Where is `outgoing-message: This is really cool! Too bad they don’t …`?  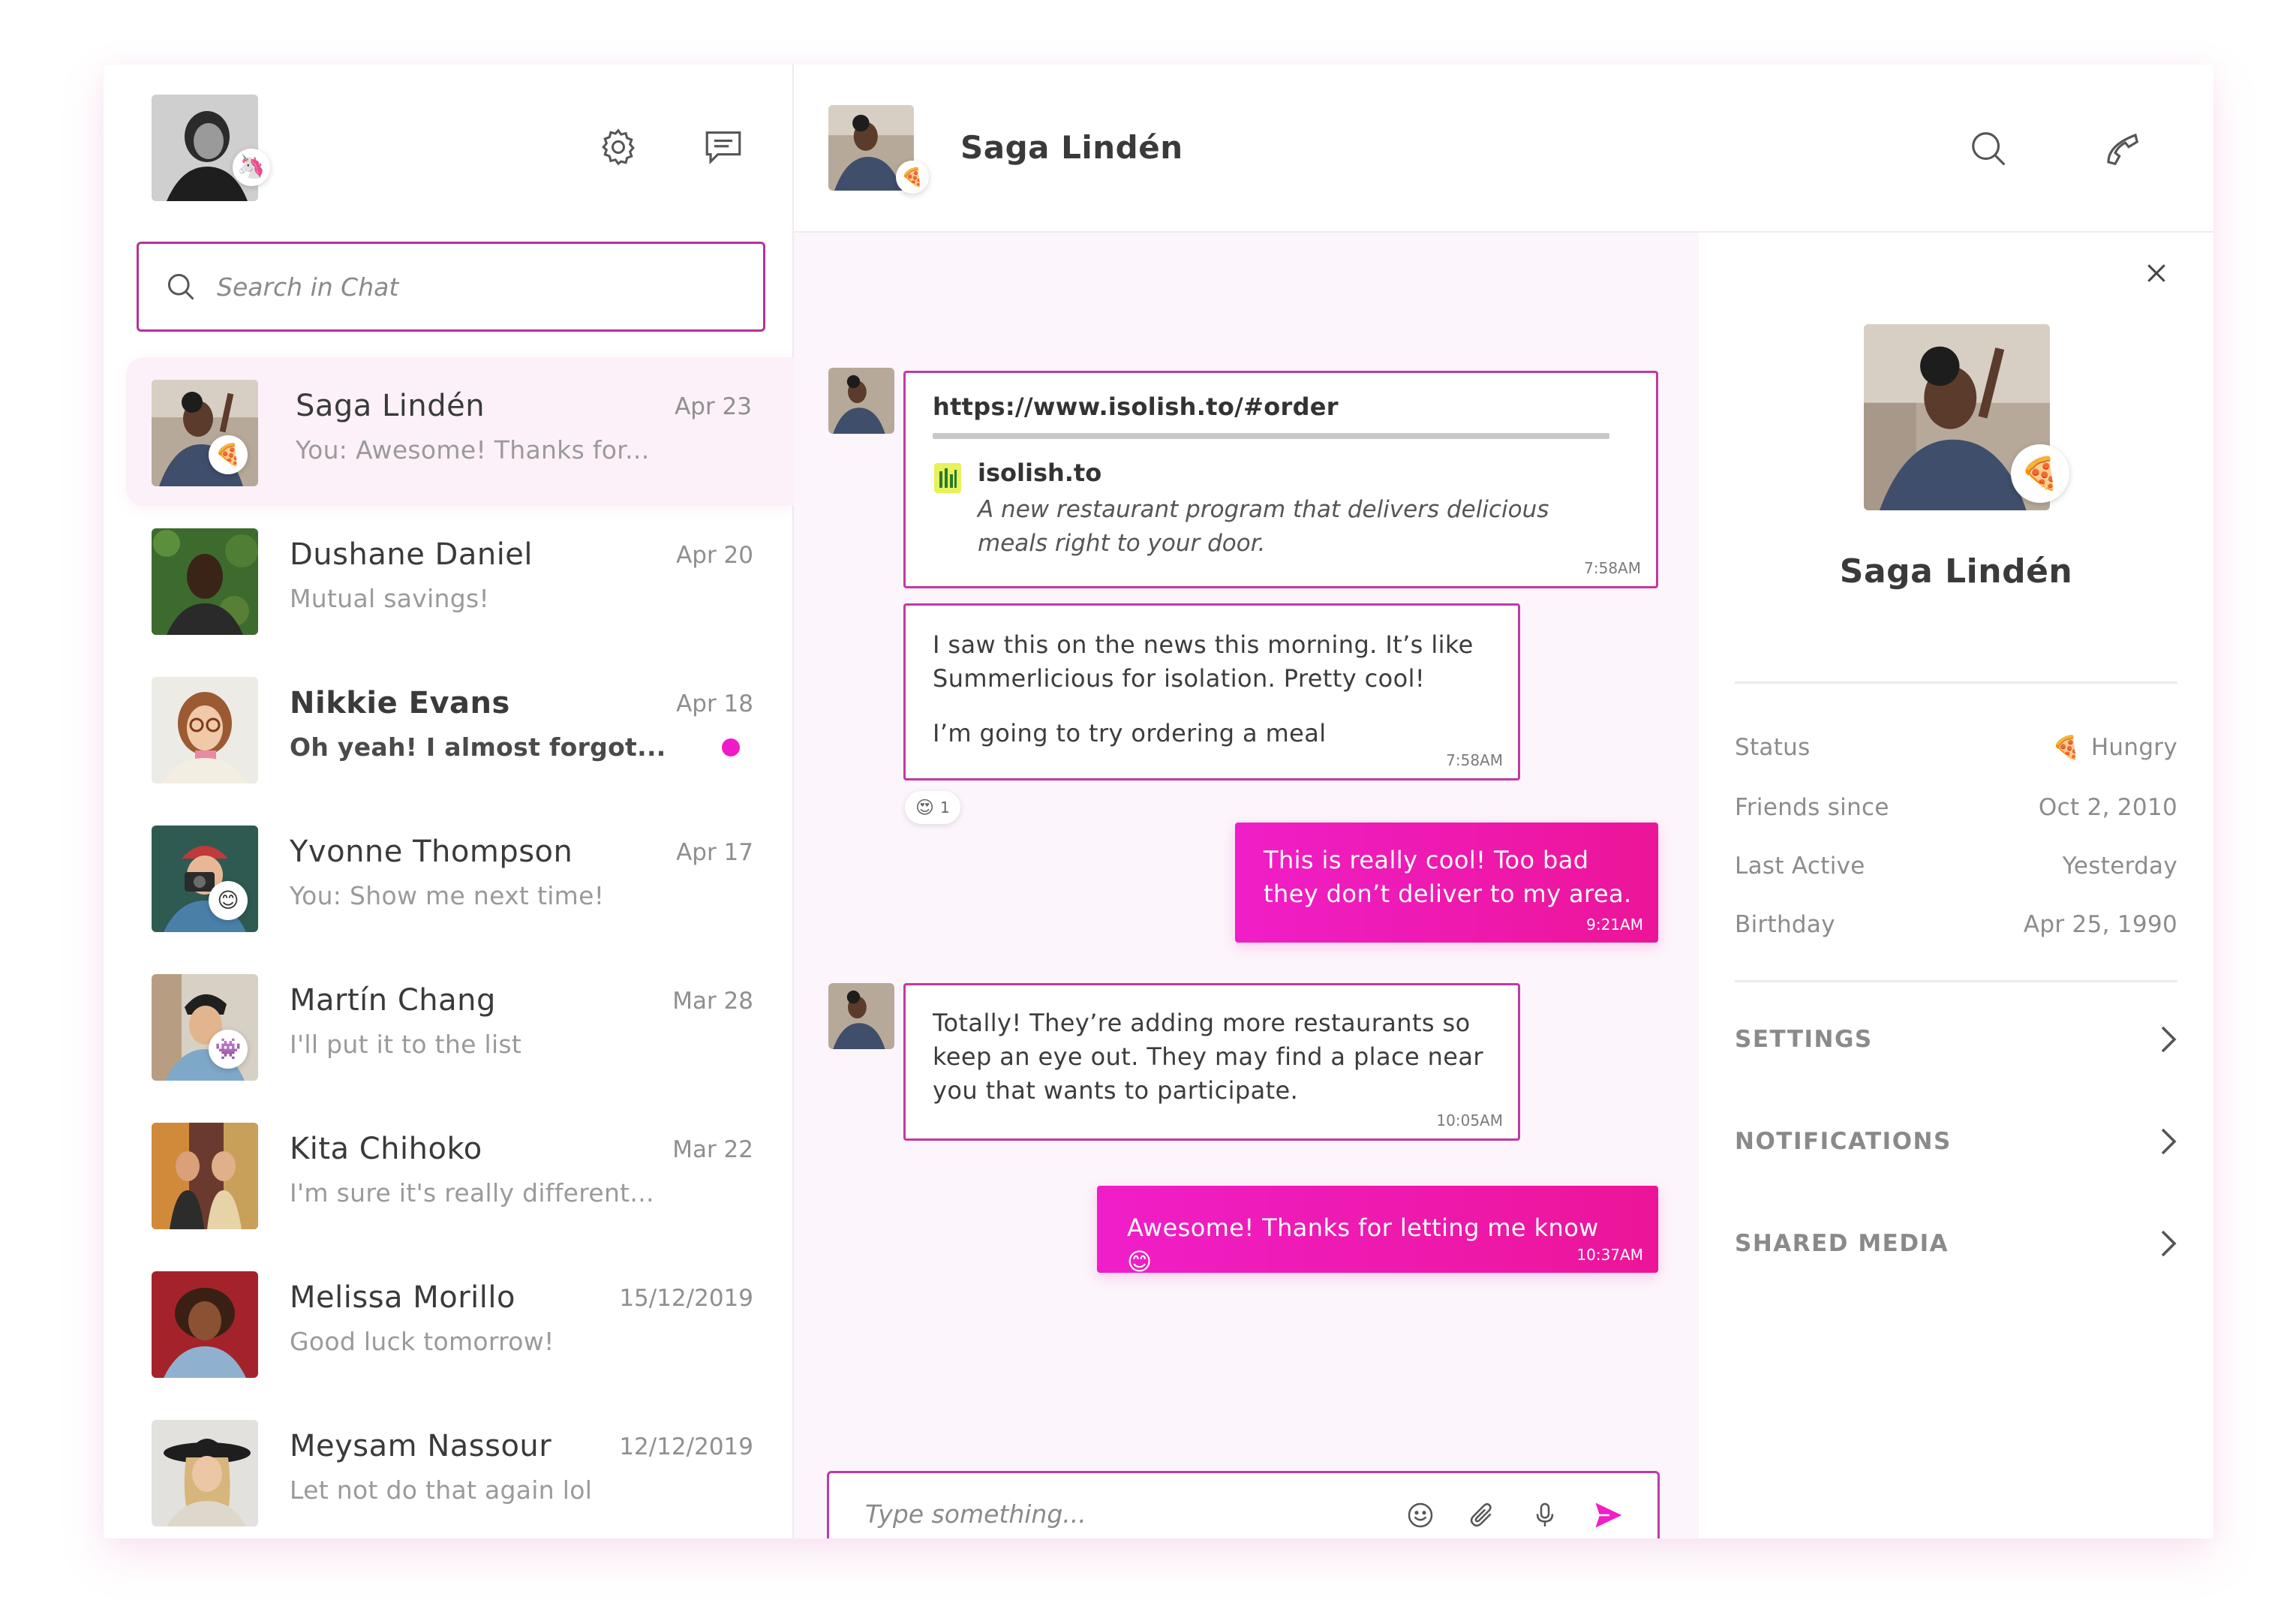 outgoing-message: This is really cool! Too bad they don’t … is located at coordinates (1446, 883).